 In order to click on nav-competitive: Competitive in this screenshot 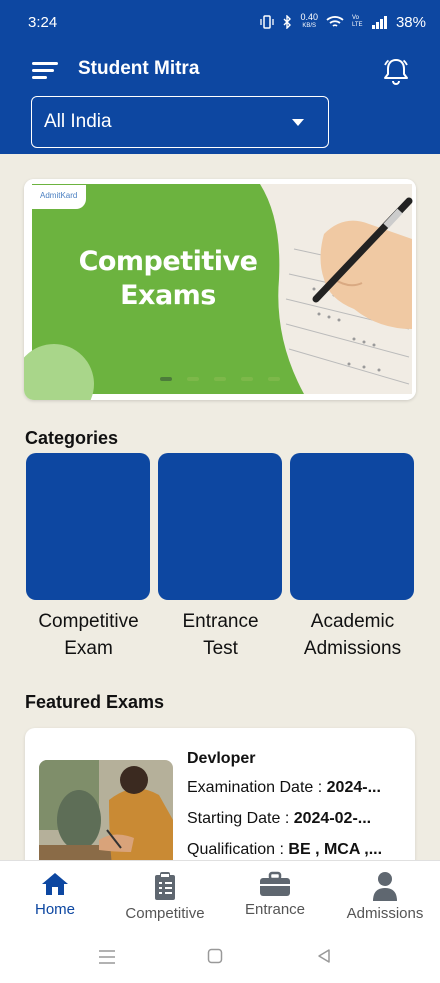, I will do `click(165, 896)`.